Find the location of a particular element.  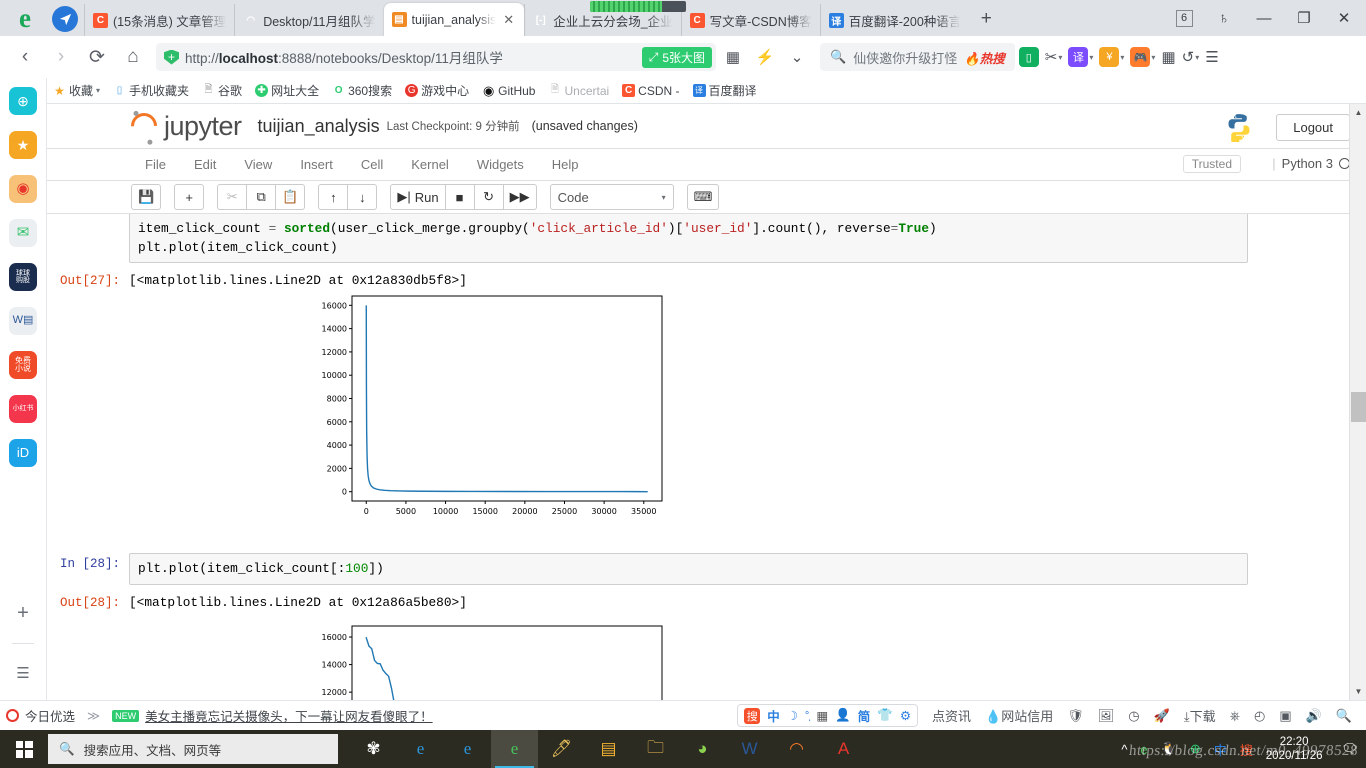

home-icon: ⌂ is located at coordinates (133, 57).